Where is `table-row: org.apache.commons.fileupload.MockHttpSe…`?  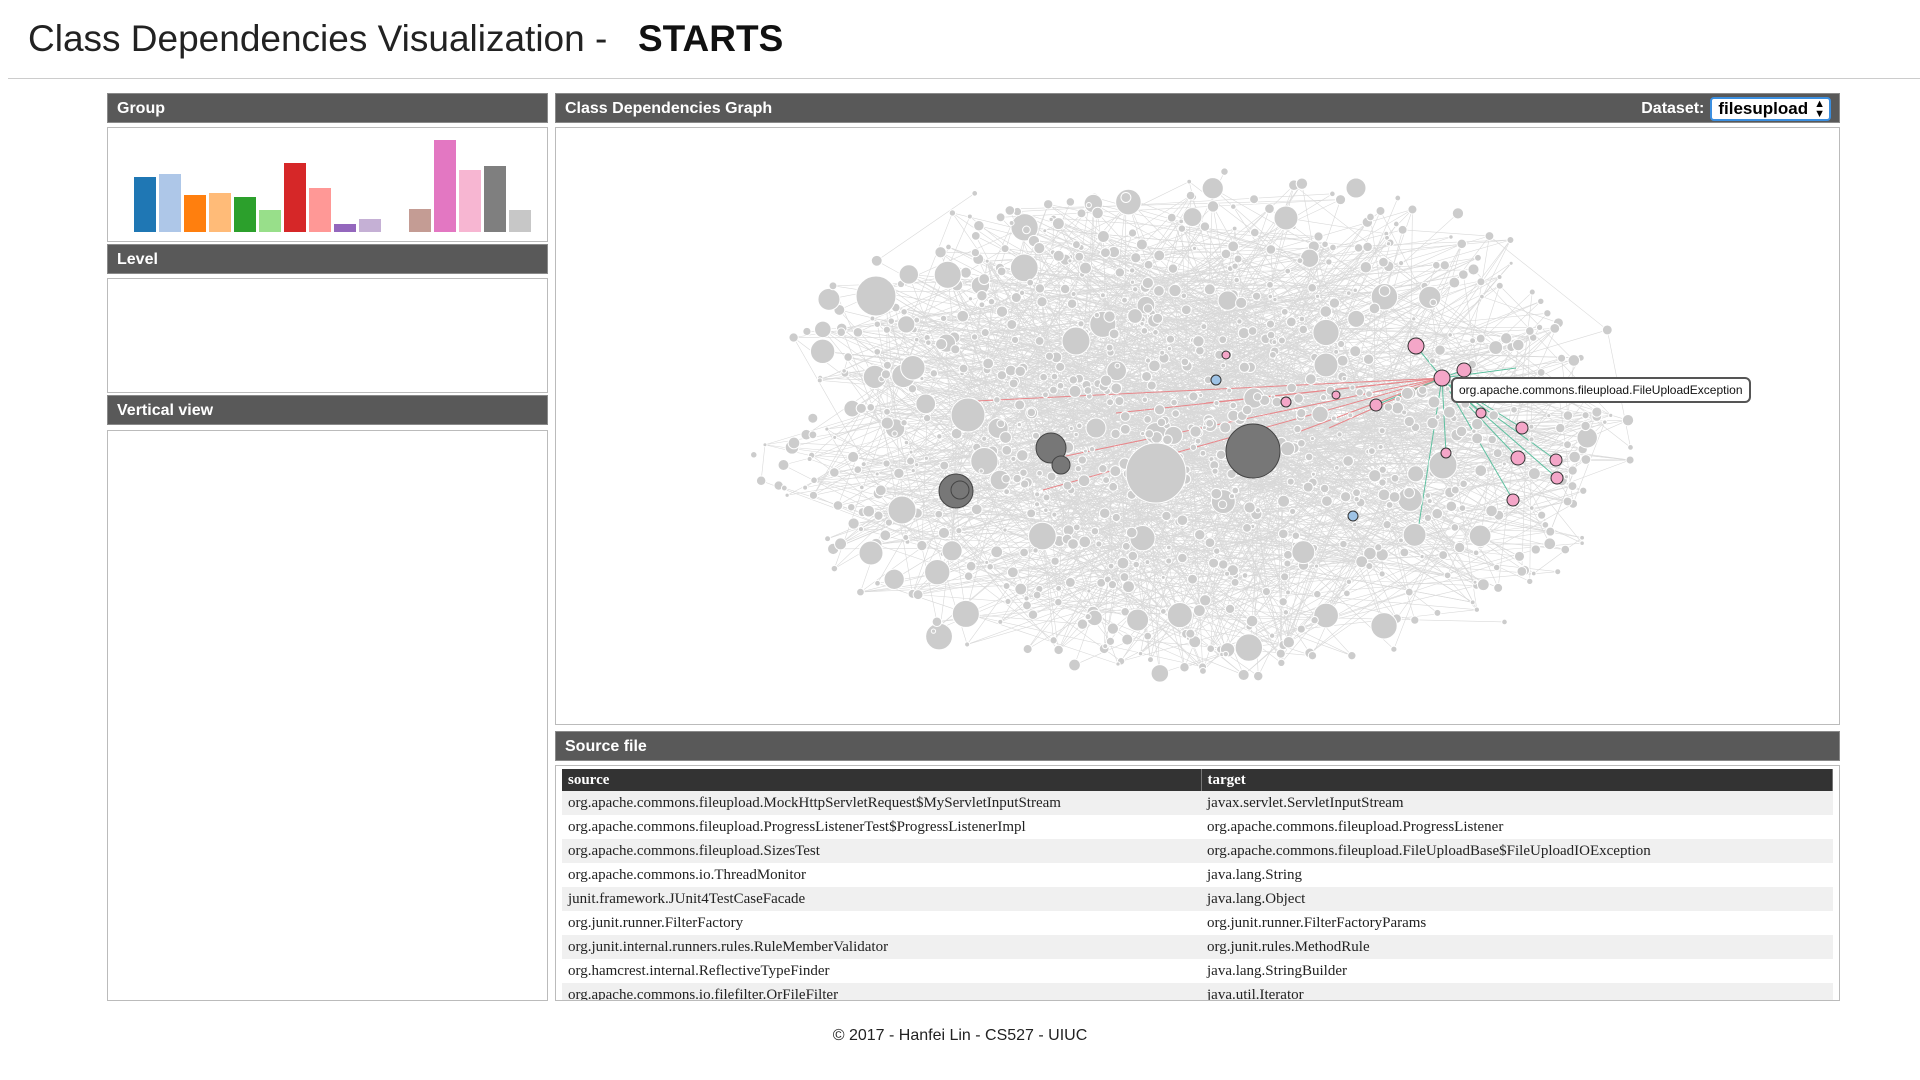 table-row: org.apache.commons.fileupload.MockHttpSe… is located at coordinates (1197, 803).